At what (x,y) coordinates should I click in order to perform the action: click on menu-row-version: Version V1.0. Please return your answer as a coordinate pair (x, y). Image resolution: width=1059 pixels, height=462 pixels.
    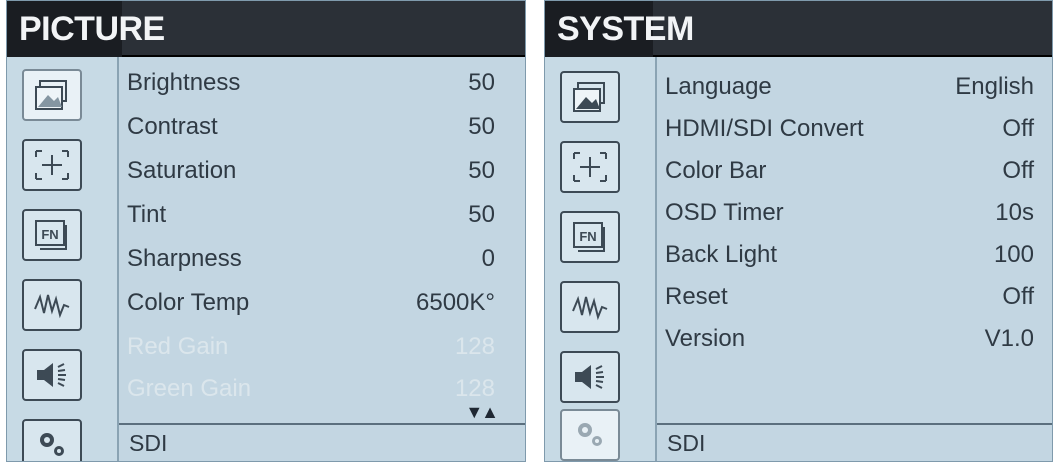
    Looking at the image, I should click on (854, 339).